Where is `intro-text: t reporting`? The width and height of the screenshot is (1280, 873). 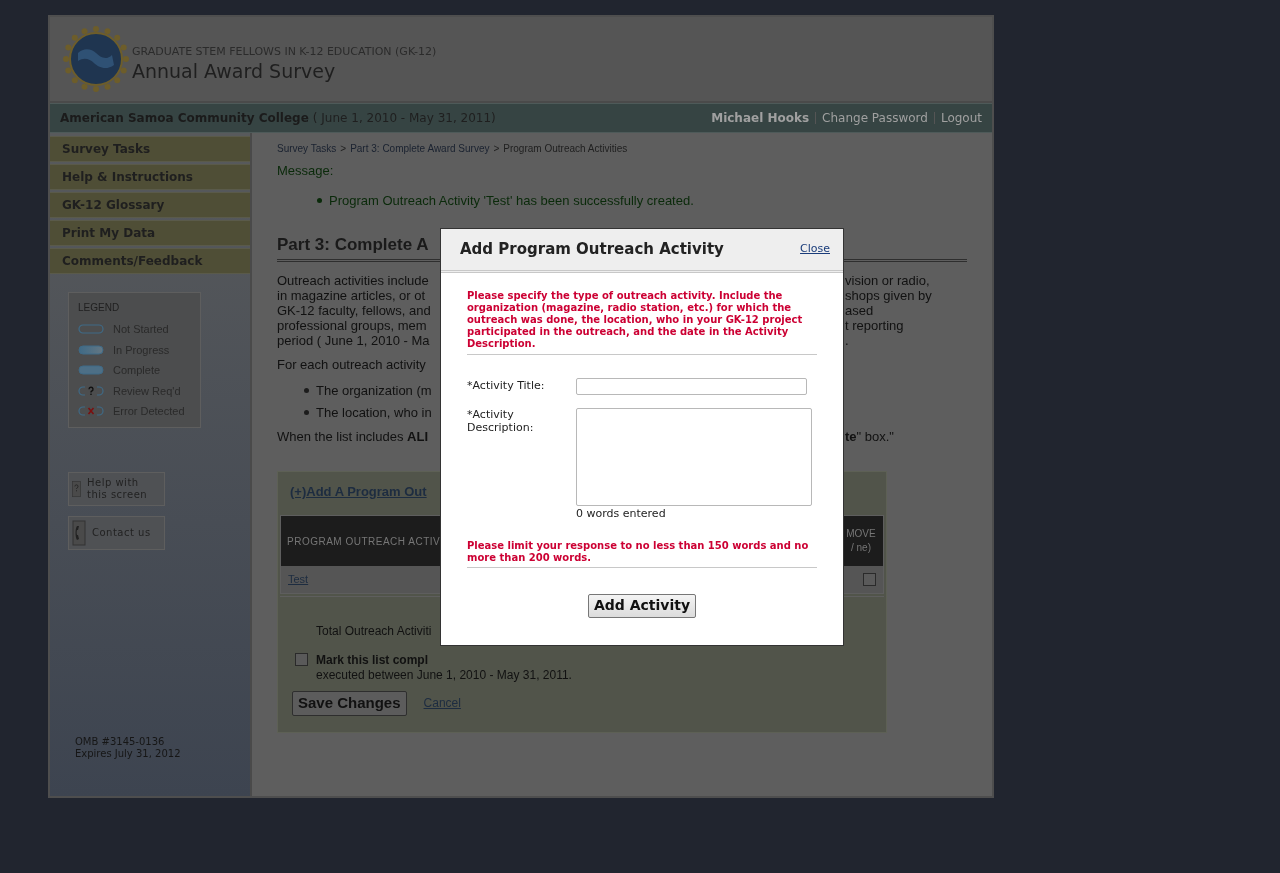
intro-text: t reporting is located at coordinates (874, 325).